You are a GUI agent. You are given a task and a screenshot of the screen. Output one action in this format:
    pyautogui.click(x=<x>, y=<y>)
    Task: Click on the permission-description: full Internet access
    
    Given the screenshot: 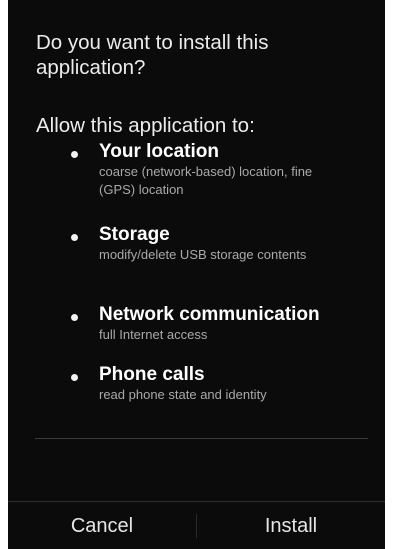 What is the action you would take?
    pyautogui.click(x=153, y=334)
    